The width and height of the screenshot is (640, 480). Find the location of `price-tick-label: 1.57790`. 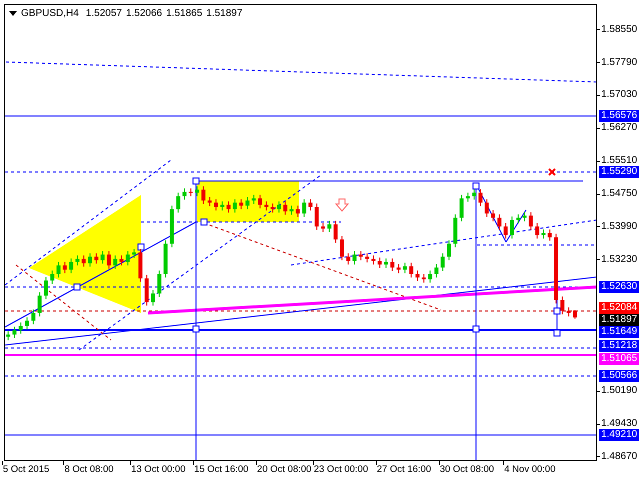

price-tick-label: 1.57790 is located at coordinates (617, 62).